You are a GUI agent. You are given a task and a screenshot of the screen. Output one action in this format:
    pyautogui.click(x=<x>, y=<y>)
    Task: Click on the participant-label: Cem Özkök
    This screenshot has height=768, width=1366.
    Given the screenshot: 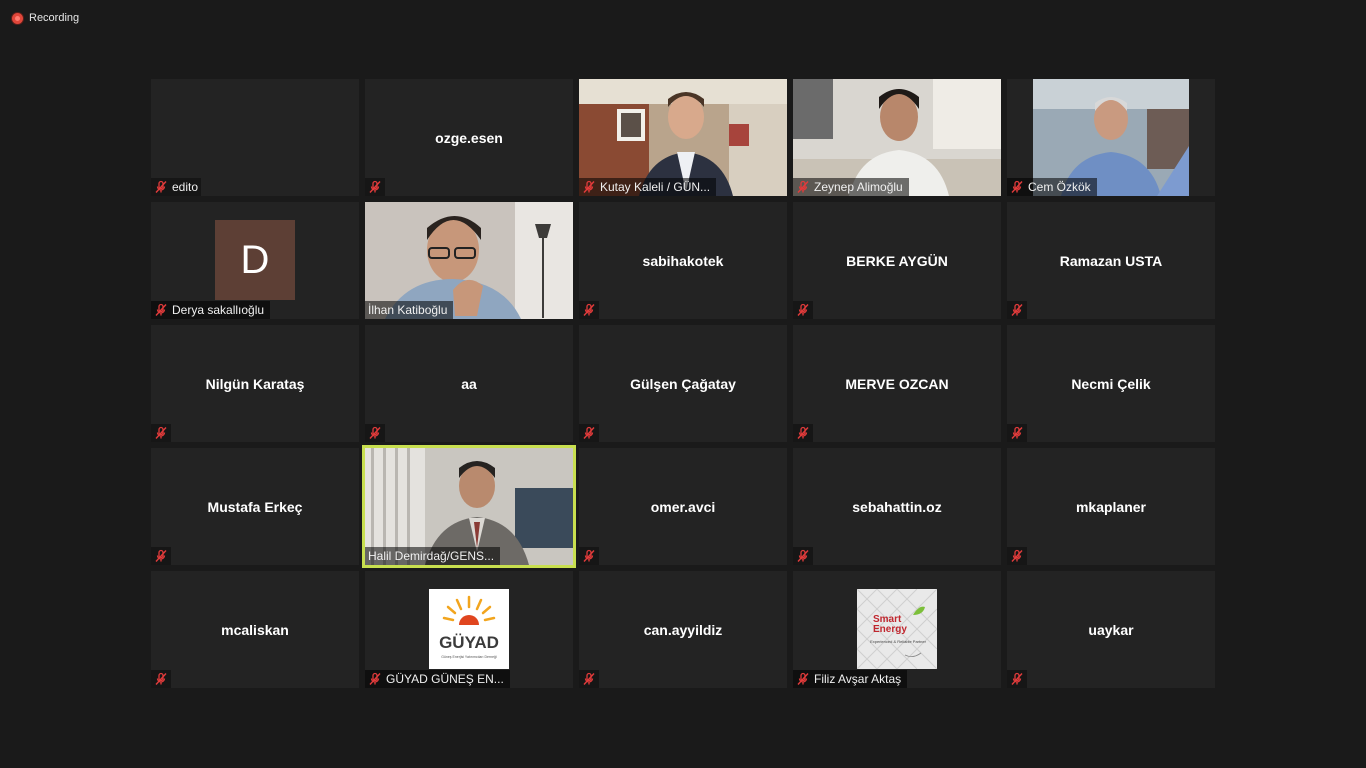 What is the action you would take?
    pyautogui.click(x=1052, y=187)
    